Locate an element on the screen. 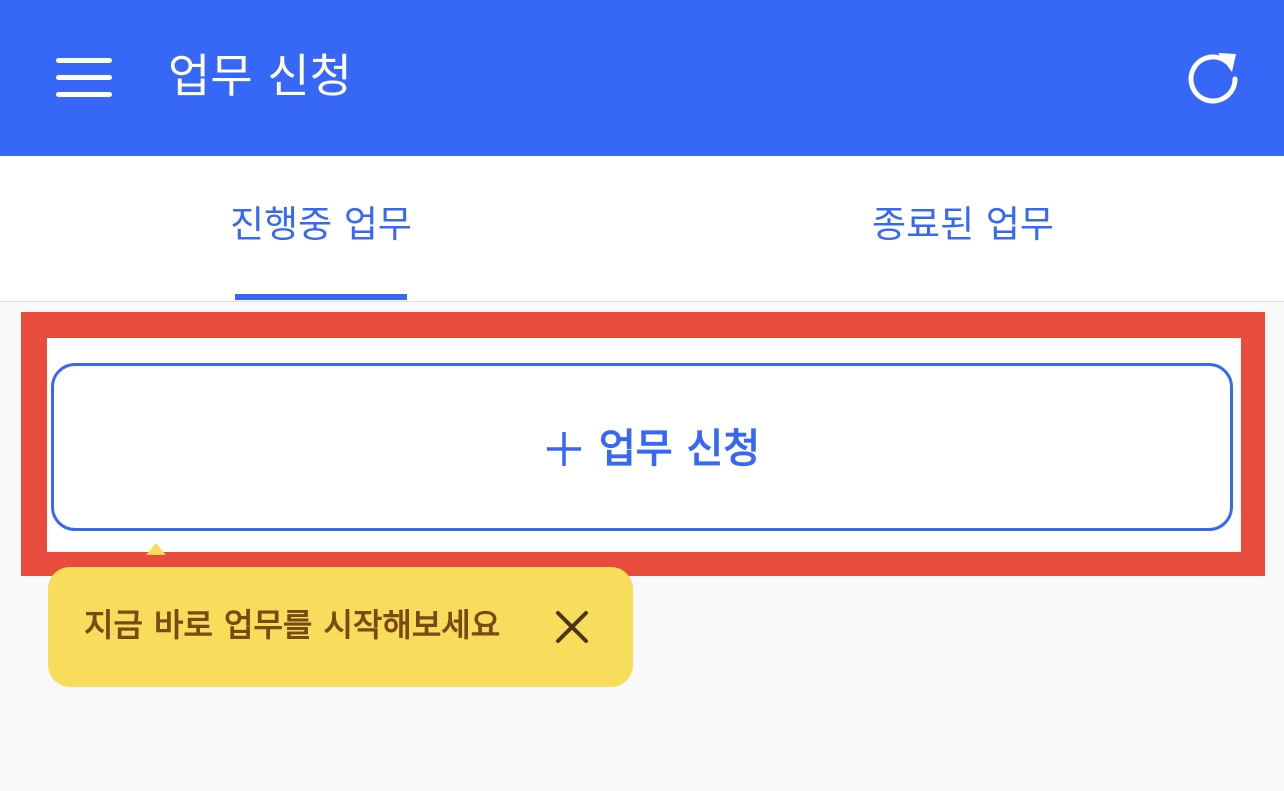  tooltip-text: 지금 바로 업무를 시작해보세요 is located at coordinates (292, 625).